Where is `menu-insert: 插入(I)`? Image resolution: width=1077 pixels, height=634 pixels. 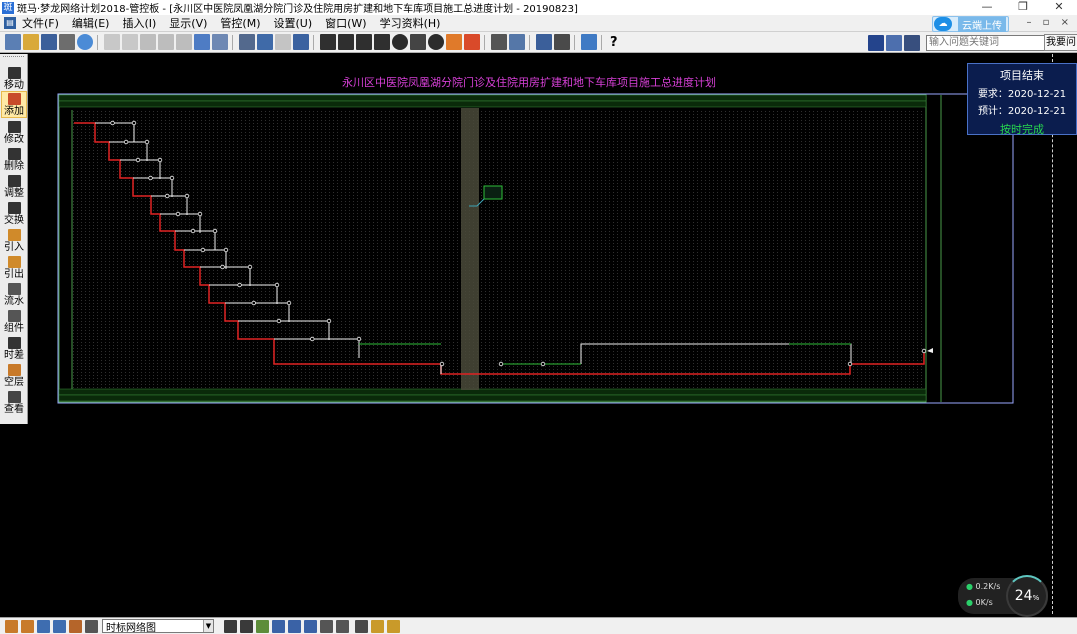
menu-insert: 插入(I) is located at coordinates (139, 23).